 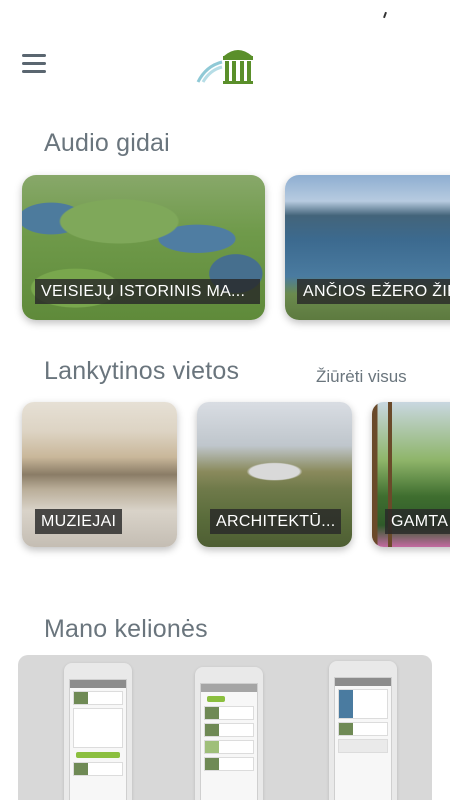 I want to click on place-card-museums: MUZIEJAI, so click(x=99, y=474).